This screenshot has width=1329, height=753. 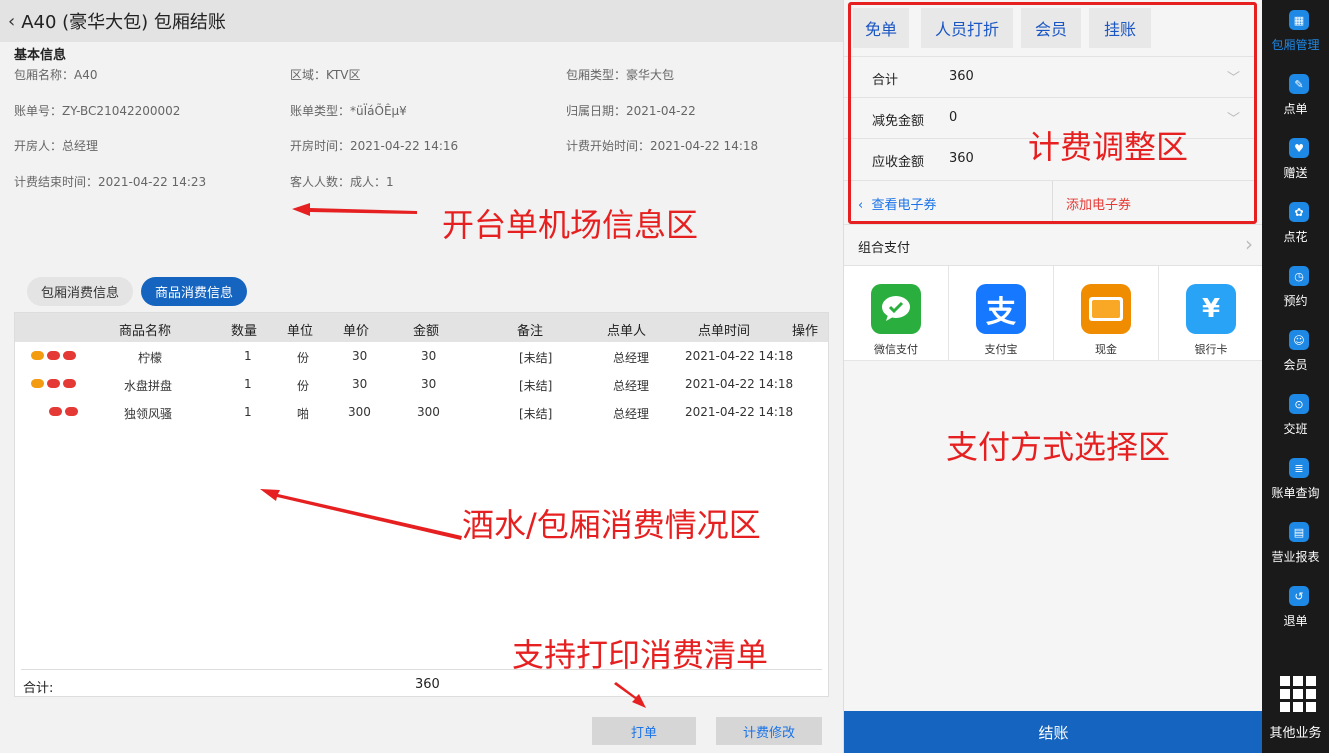 I want to click on arrow-info, so click(x=354, y=209).